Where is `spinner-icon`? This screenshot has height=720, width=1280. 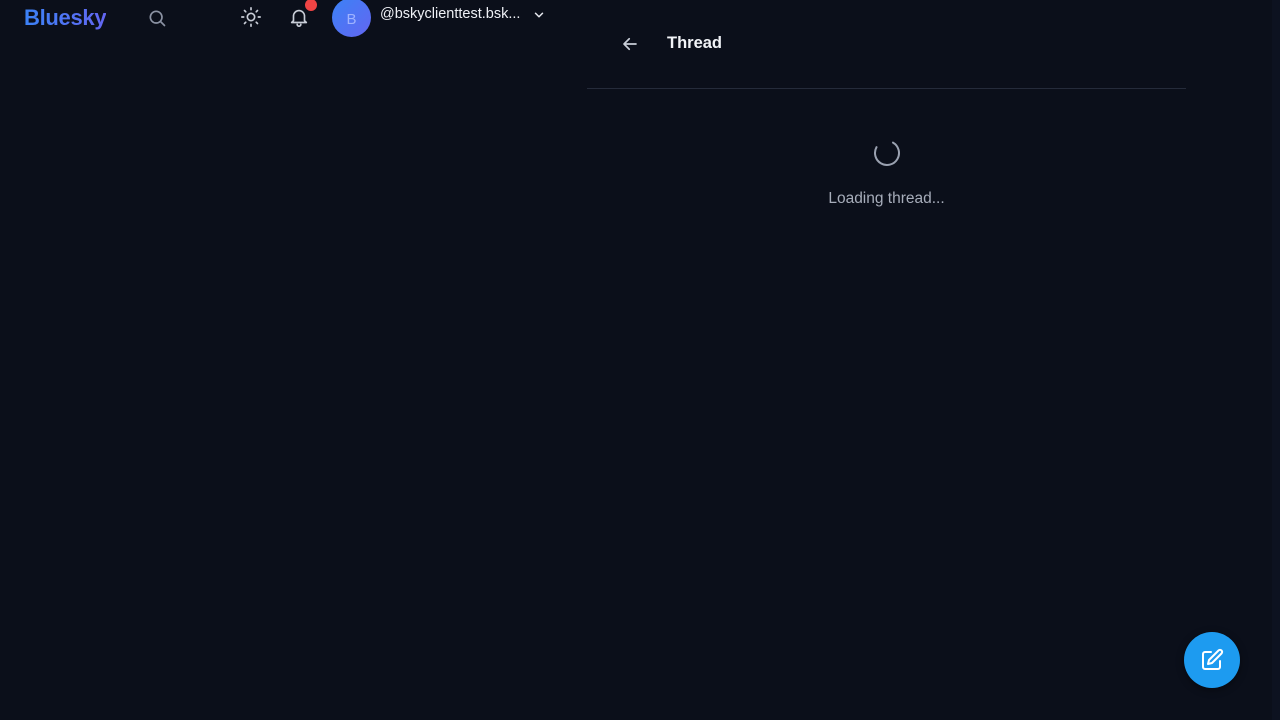 spinner-icon is located at coordinates (886, 153).